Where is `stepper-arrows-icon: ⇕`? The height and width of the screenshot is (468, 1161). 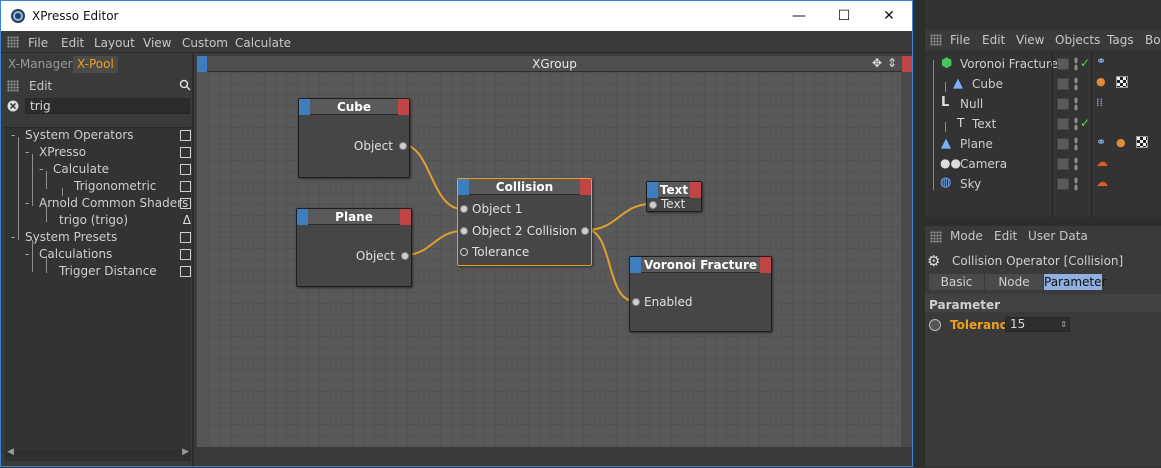 stepper-arrows-icon: ⇕ is located at coordinates (1063, 324).